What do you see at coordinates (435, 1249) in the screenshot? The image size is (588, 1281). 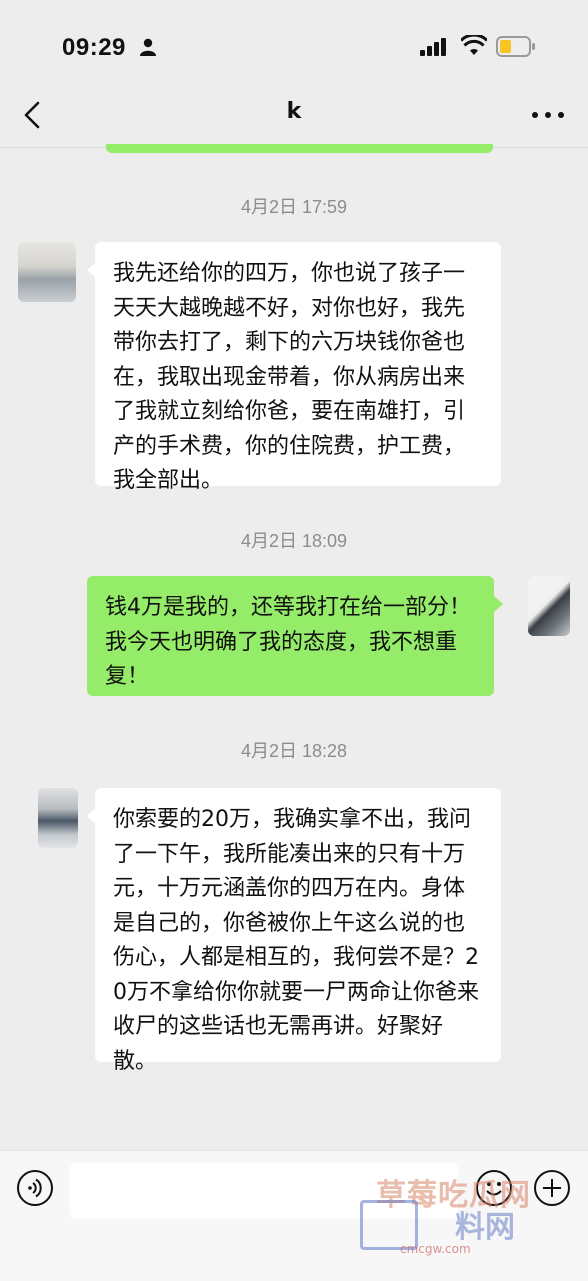 I see `watermark-url: cmcgw.com` at bounding box center [435, 1249].